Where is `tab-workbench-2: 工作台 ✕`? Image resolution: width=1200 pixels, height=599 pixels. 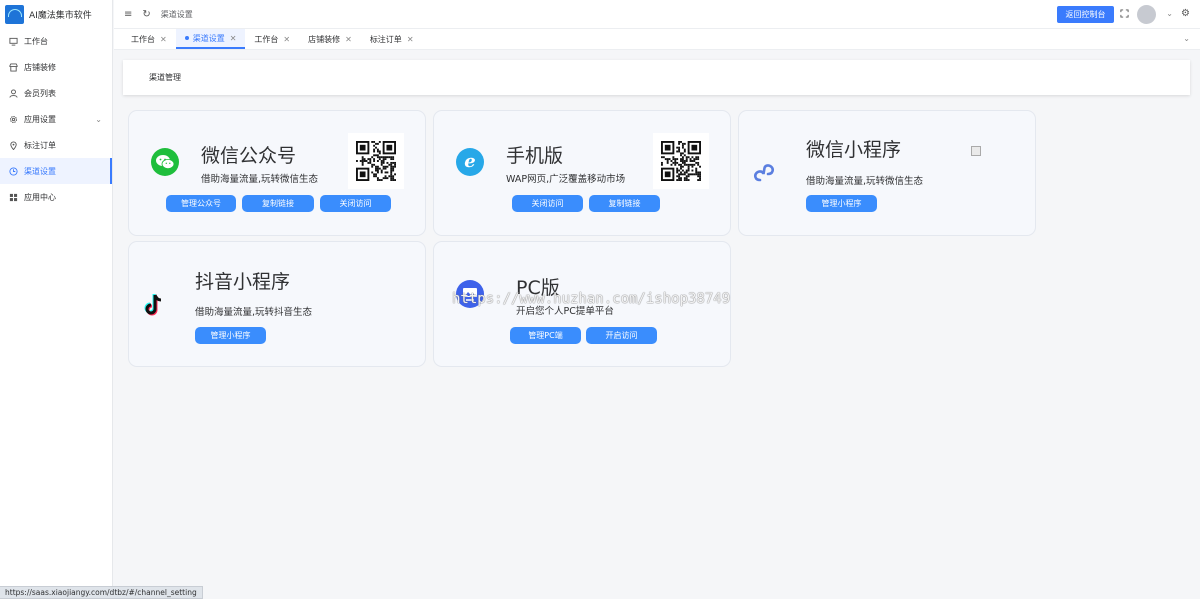 tab-workbench-2: 工作台 ✕ is located at coordinates (272, 39).